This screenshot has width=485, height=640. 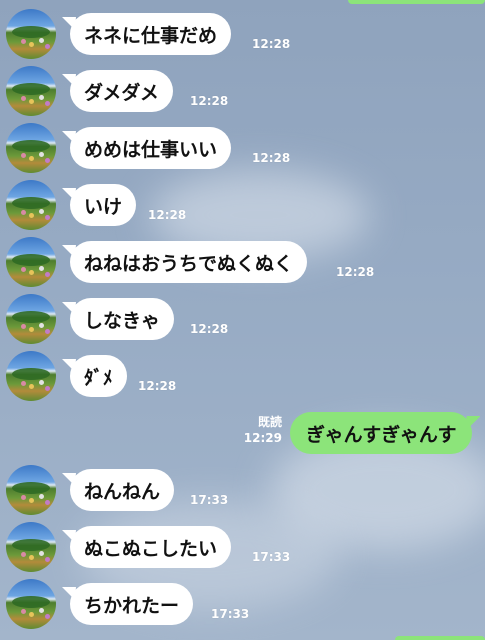 I want to click on message-bubble: ちかれたー, so click(x=132, y=604).